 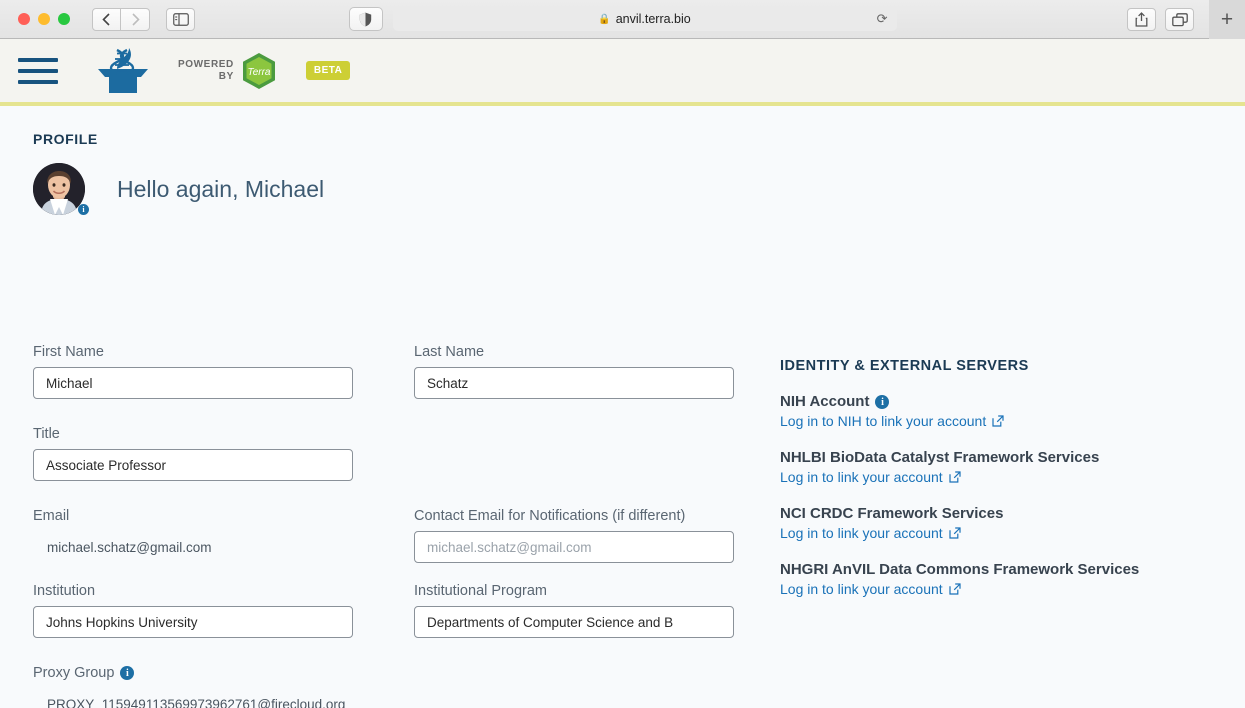 I want to click on back-button, so click(x=106, y=19).